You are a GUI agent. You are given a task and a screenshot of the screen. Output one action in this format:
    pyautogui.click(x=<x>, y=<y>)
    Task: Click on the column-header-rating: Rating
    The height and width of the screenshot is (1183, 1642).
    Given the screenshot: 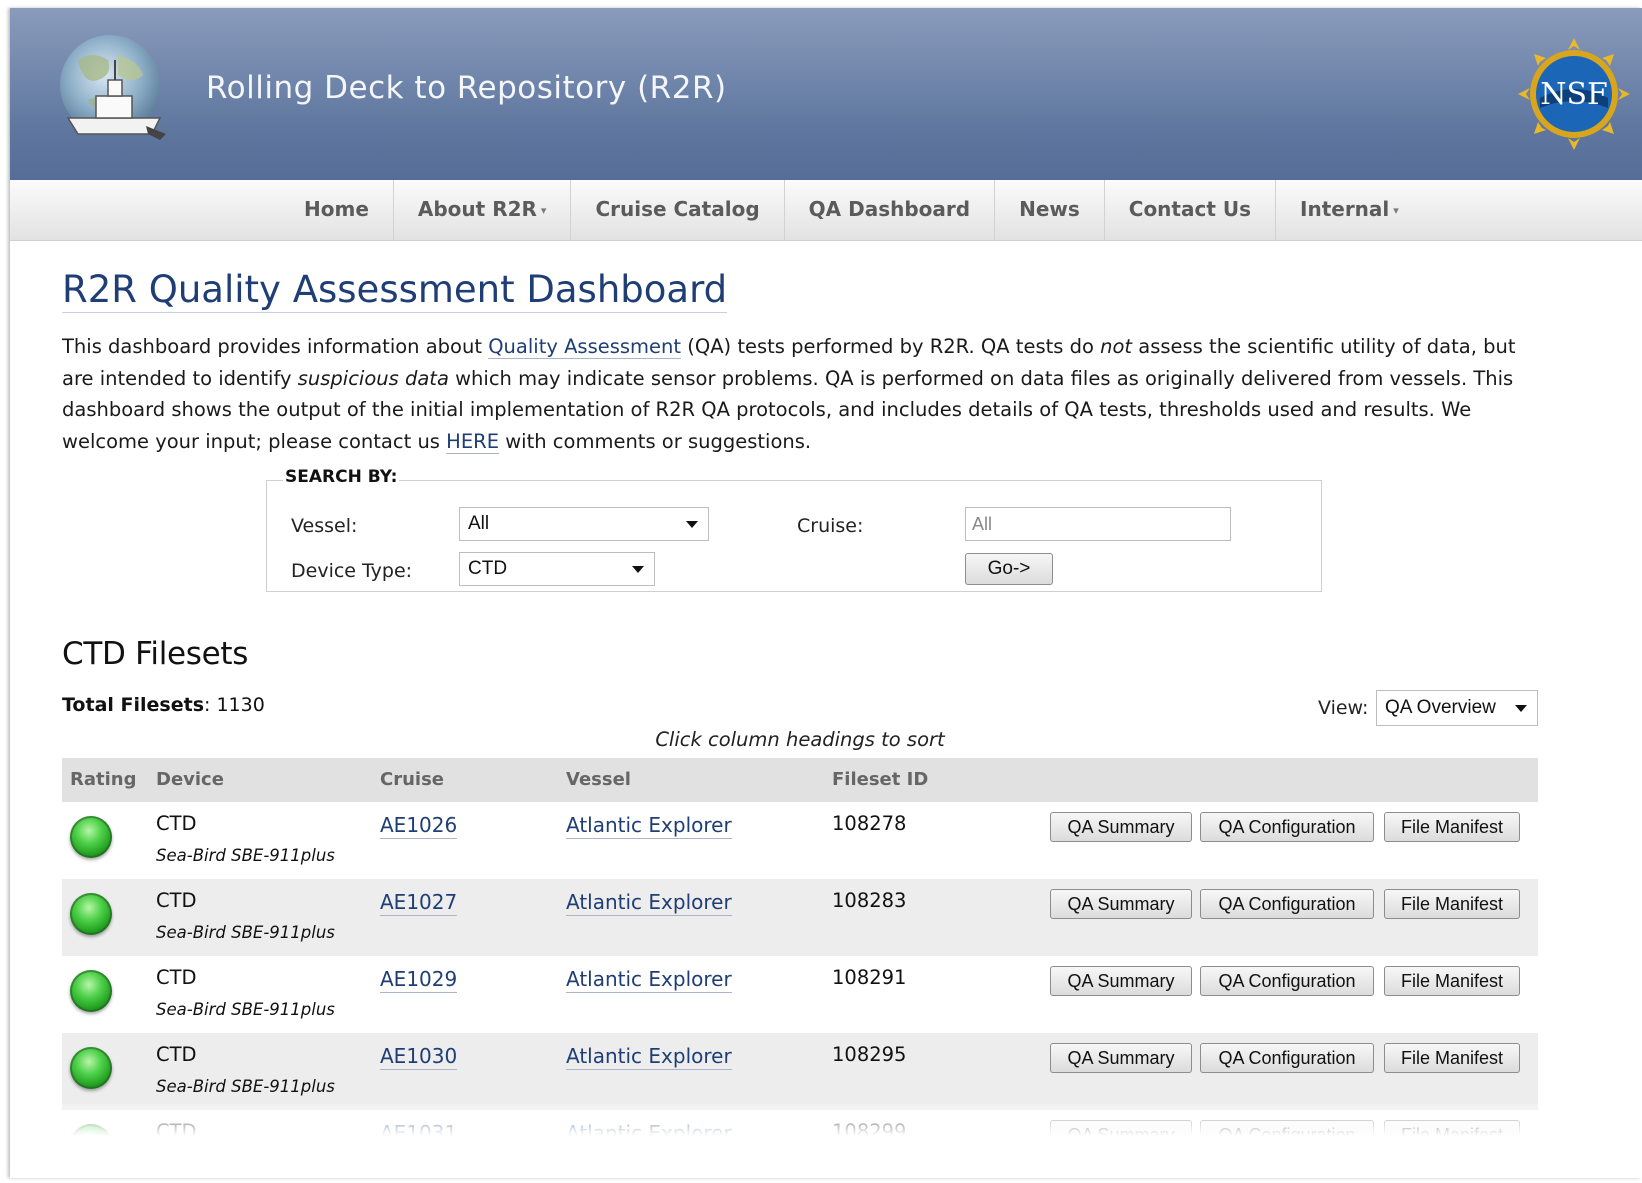 What is the action you would take?
    pyautogui.click(x=103, y=780)
    